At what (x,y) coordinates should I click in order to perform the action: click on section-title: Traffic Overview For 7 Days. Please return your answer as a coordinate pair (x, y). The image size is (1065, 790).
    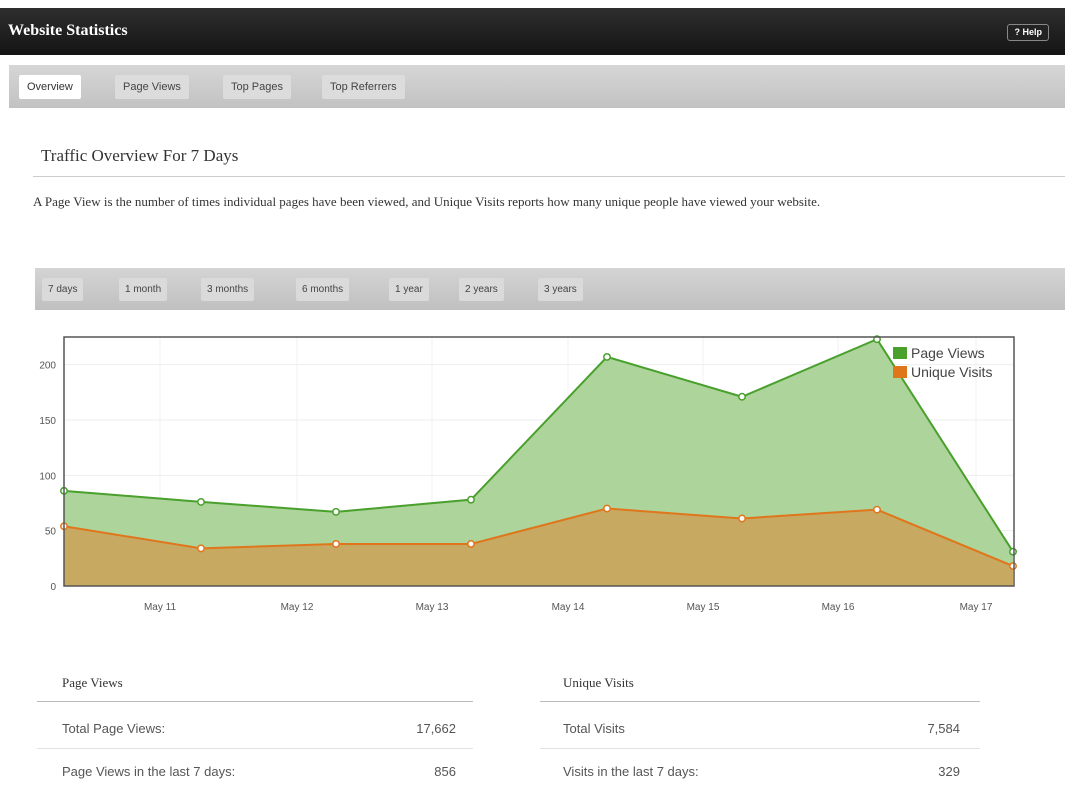
    Looking at the image, I should click on (140, 155).